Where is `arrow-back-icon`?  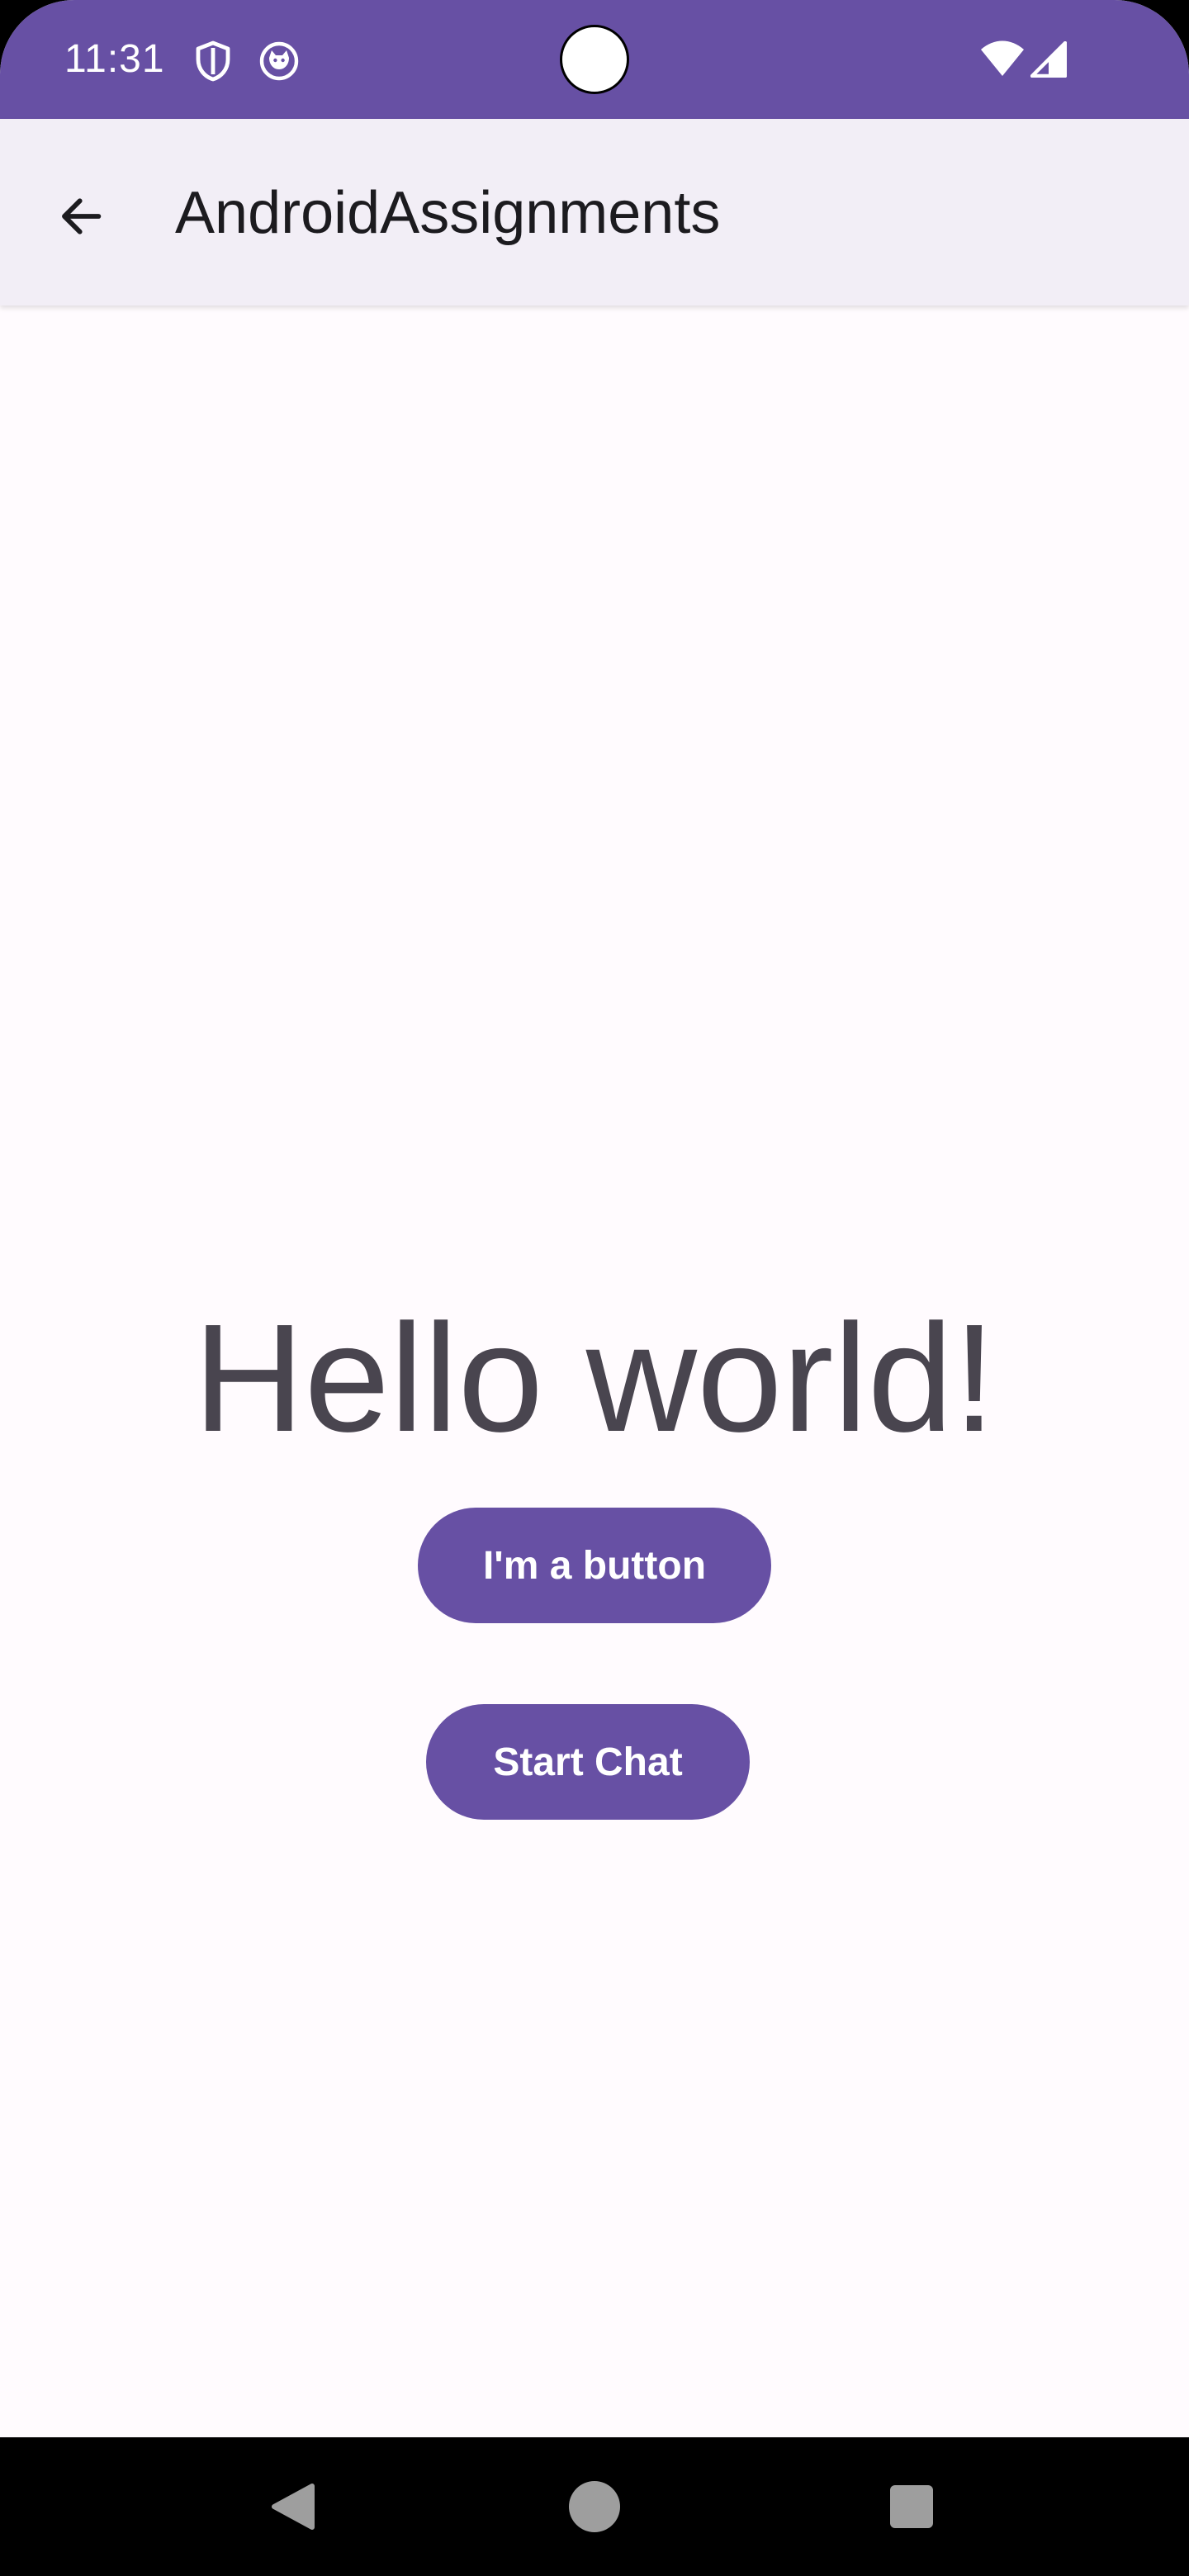
arrow-back-icon is located at coordinates (82, 216).